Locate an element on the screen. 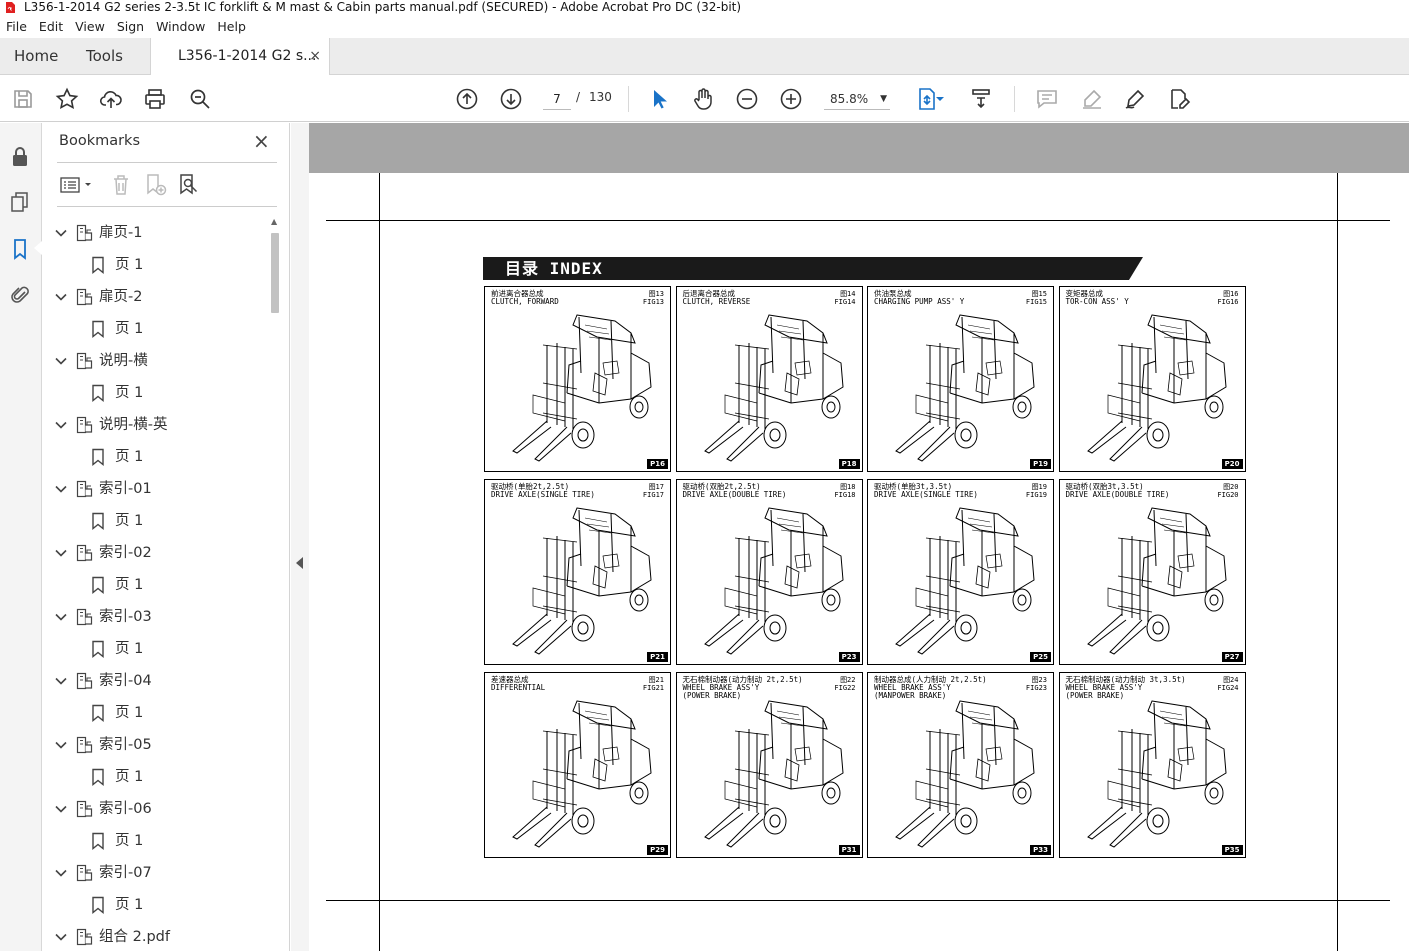 This screenshot has height=951, width=1409. bookmark-parent-item: 索引-07 is located at coordinates (156, 873).